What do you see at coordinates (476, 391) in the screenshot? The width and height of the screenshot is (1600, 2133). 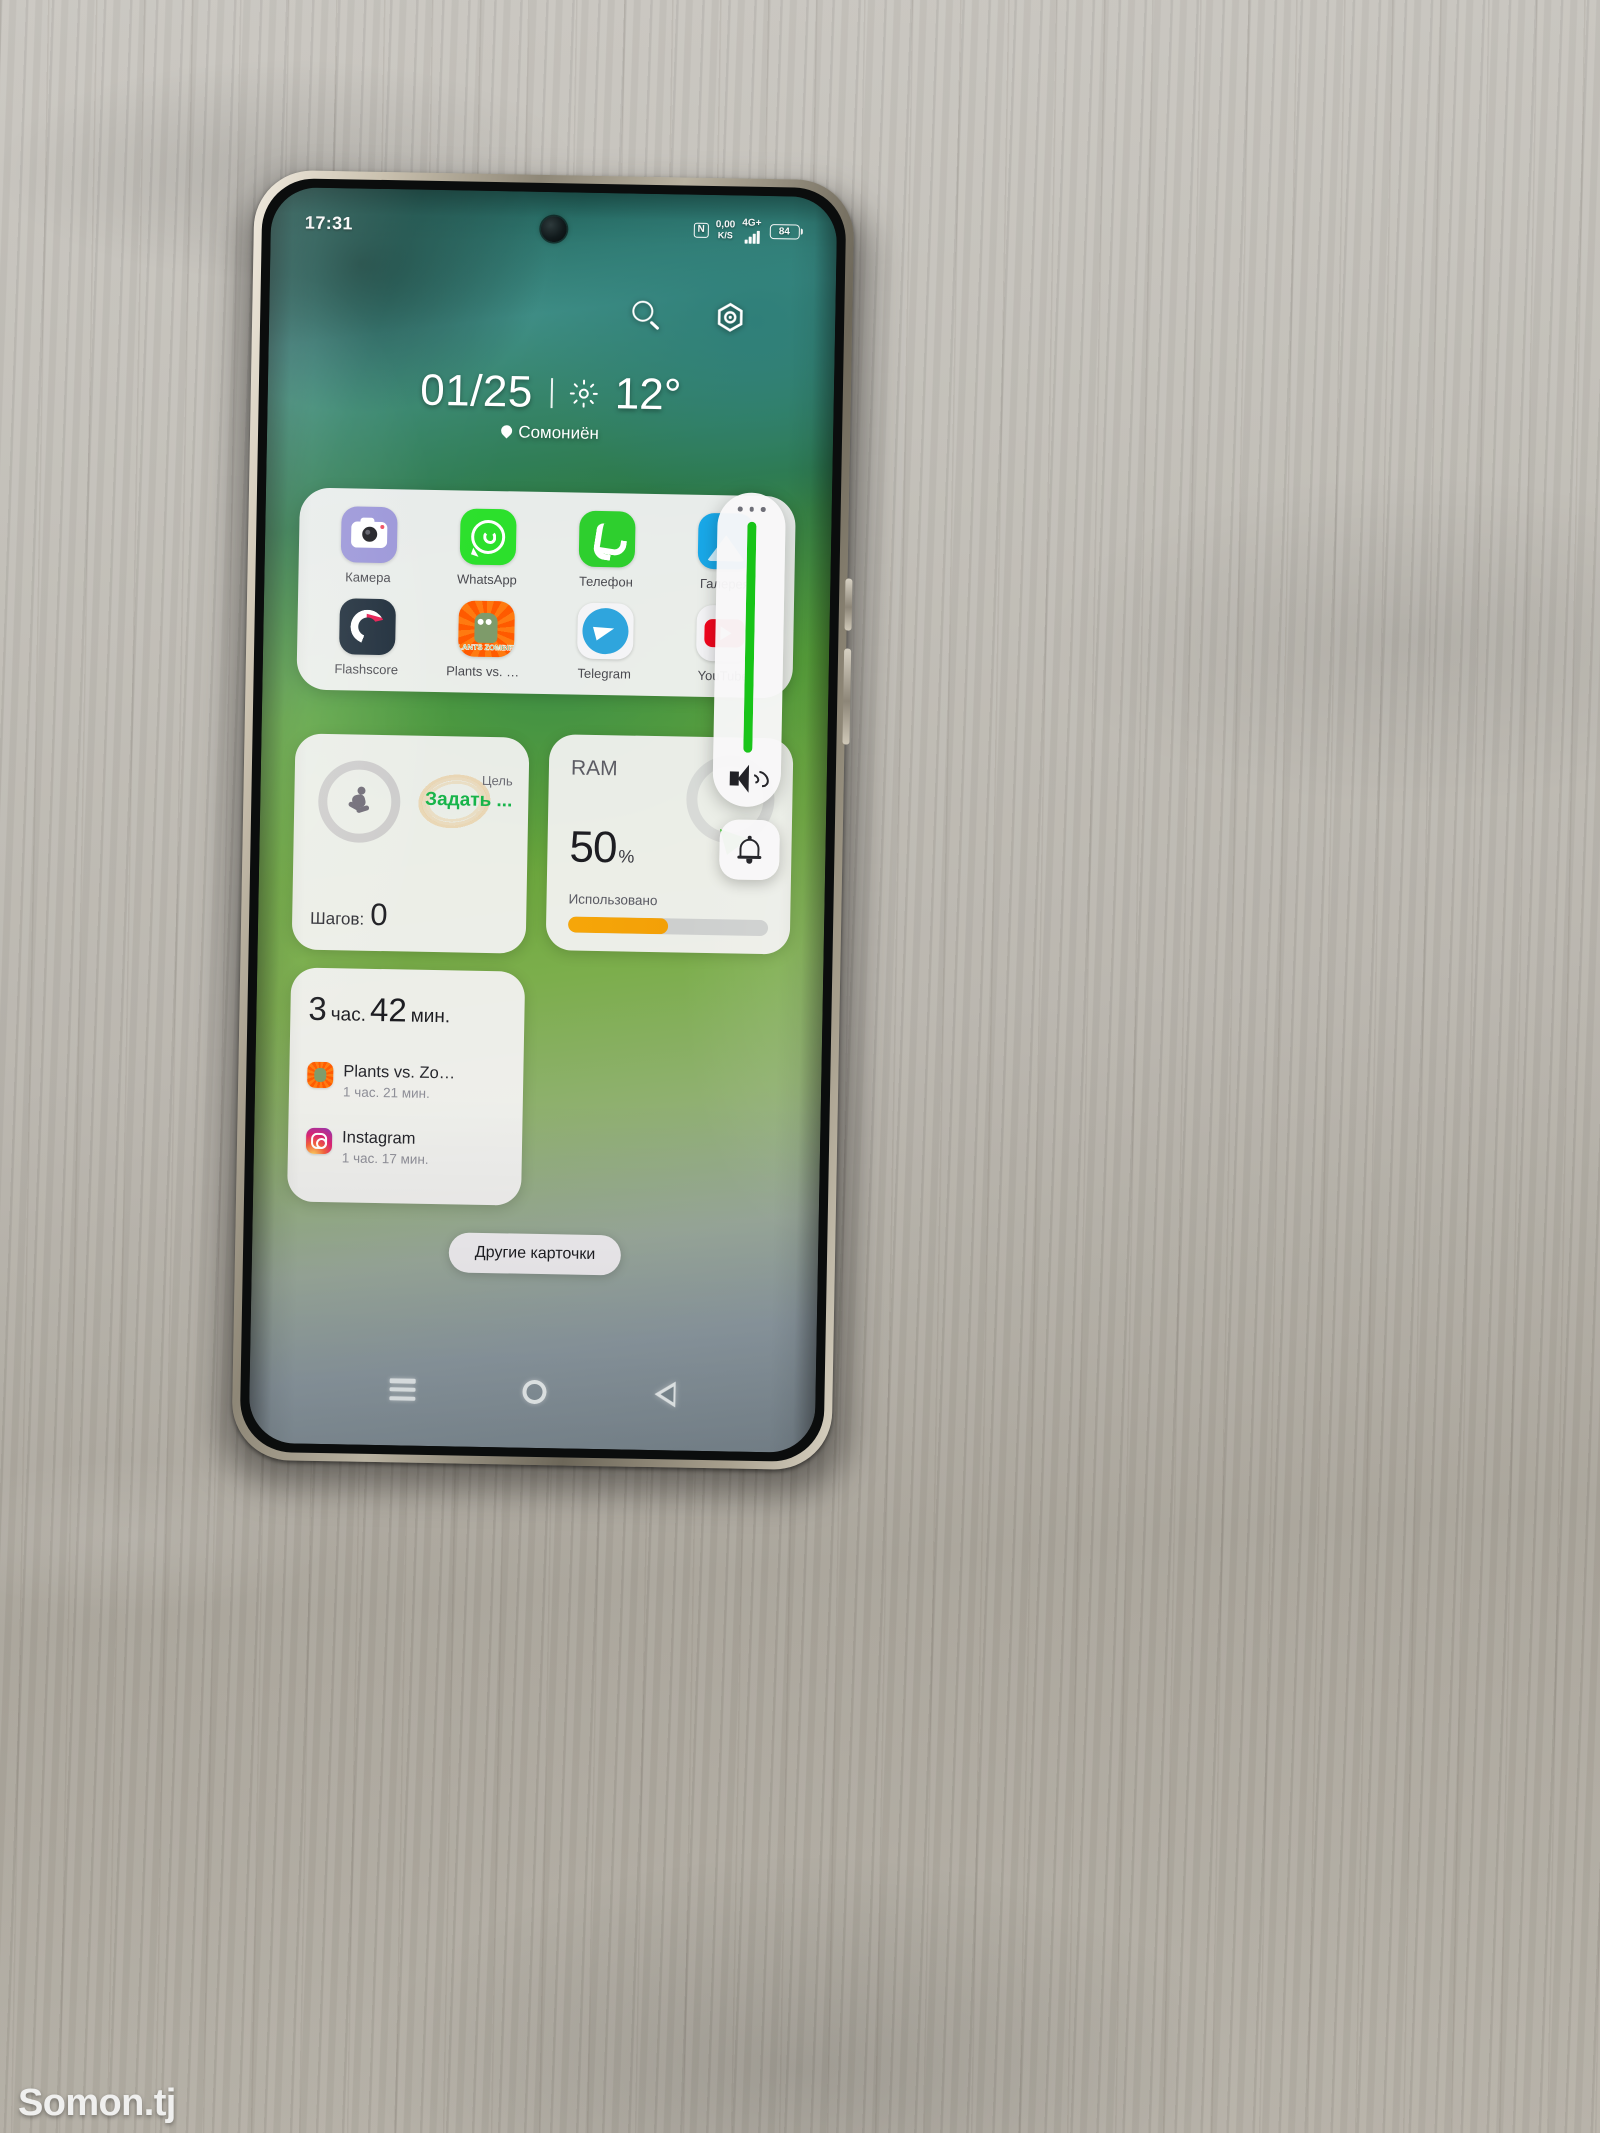 I see `date-label: 01/25` at bounding box center [476, 391].